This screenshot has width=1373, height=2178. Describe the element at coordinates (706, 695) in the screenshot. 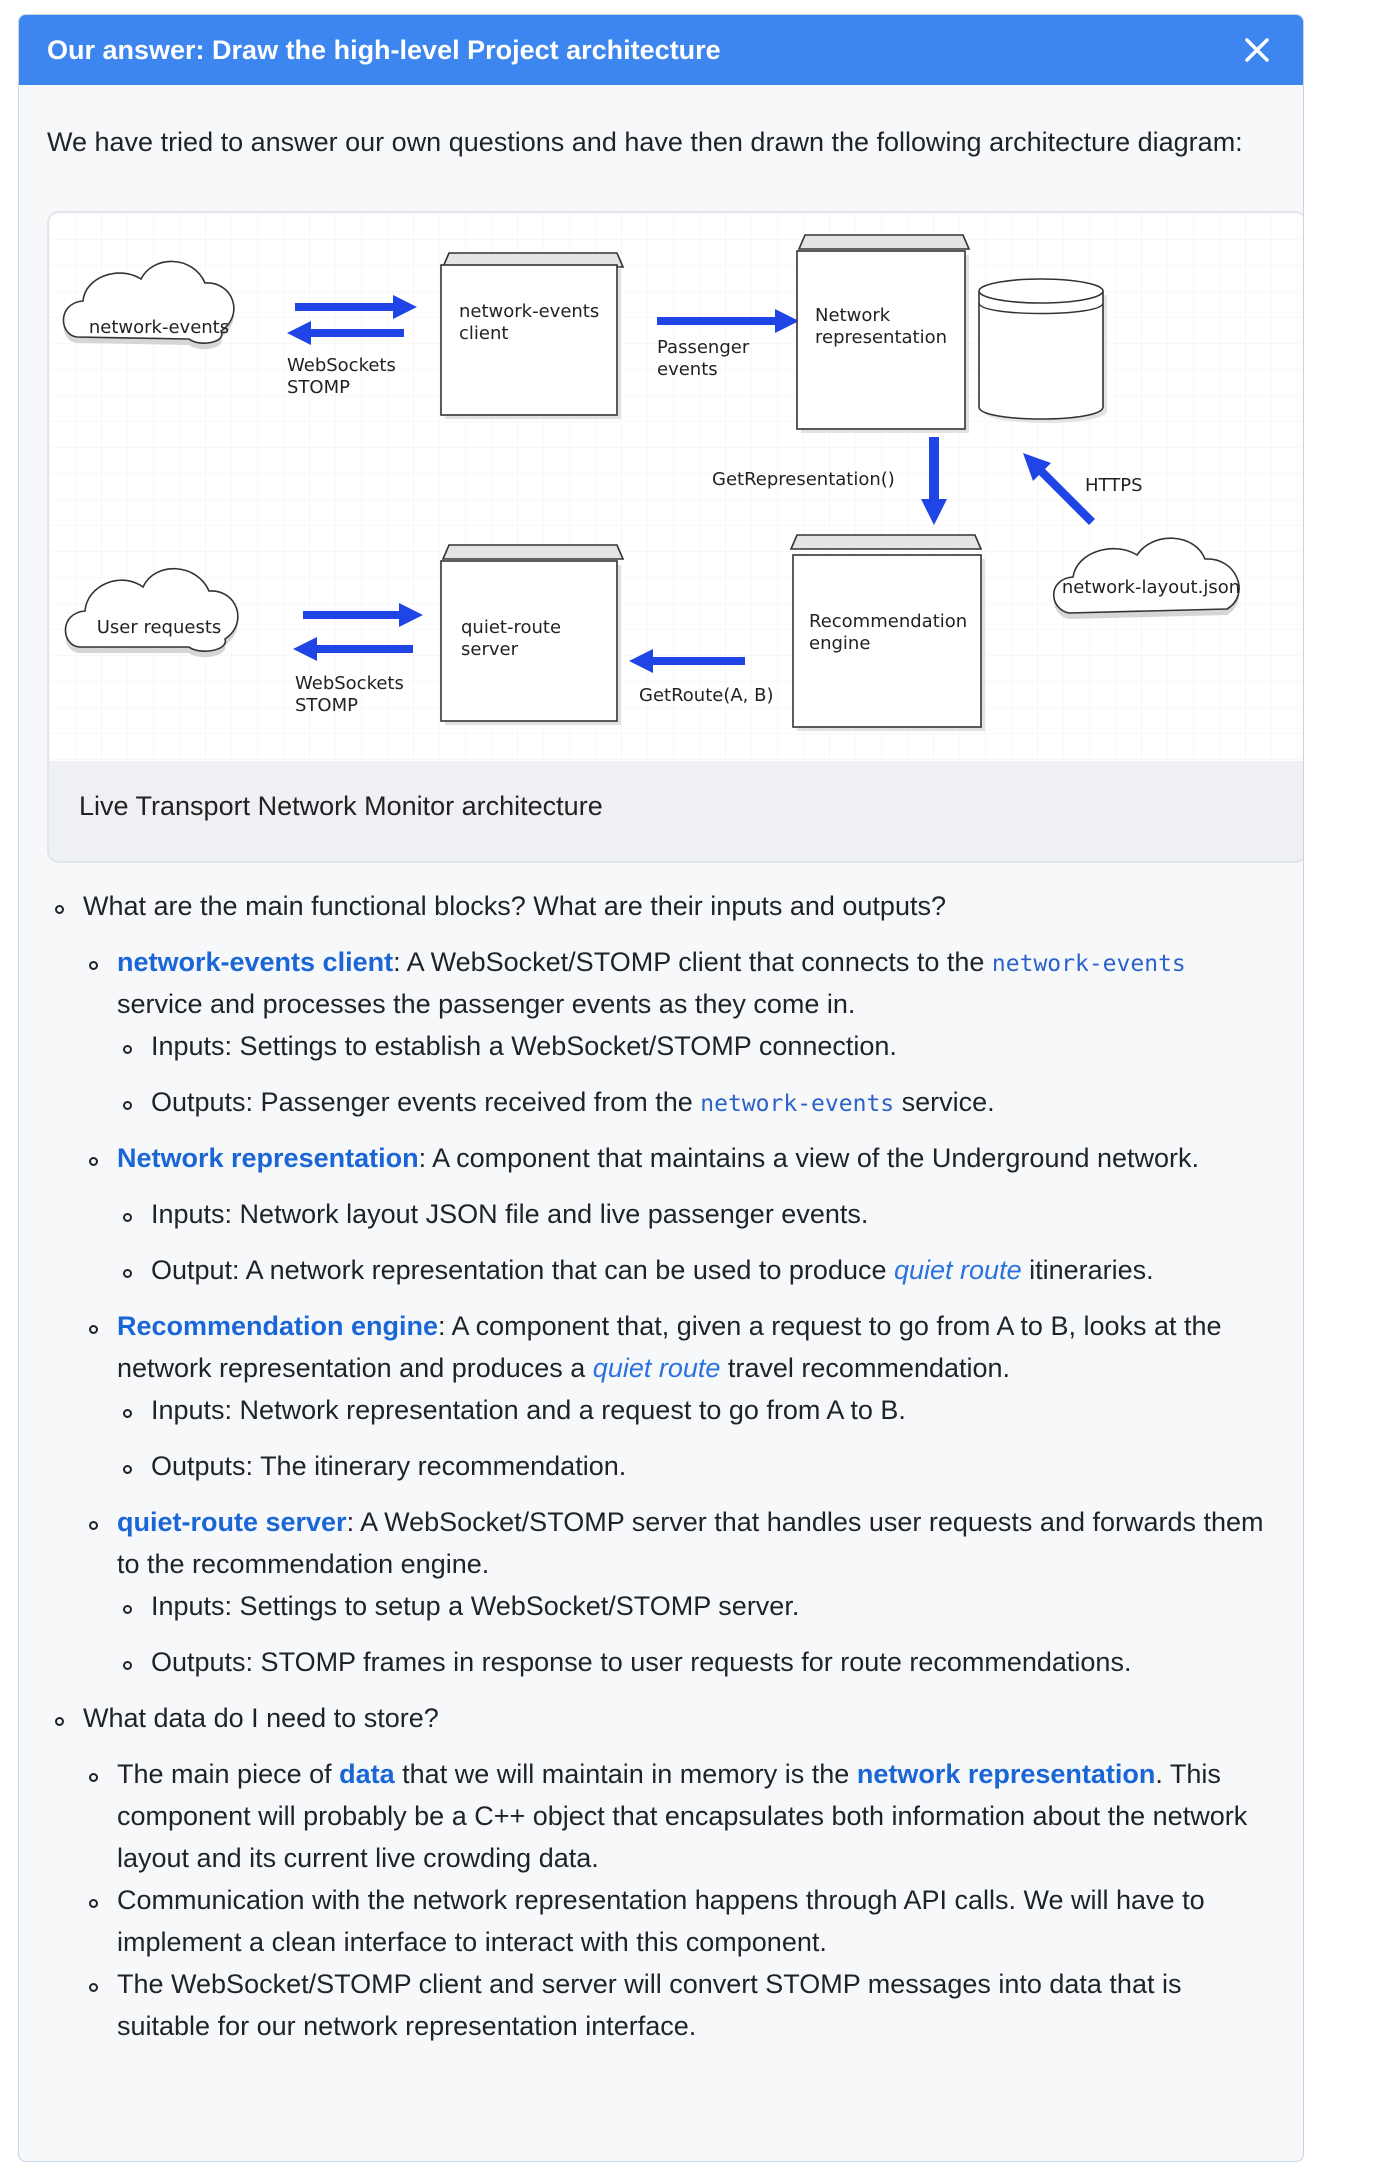

I see `get-route-label: GetRoute(A, B)` at that location.